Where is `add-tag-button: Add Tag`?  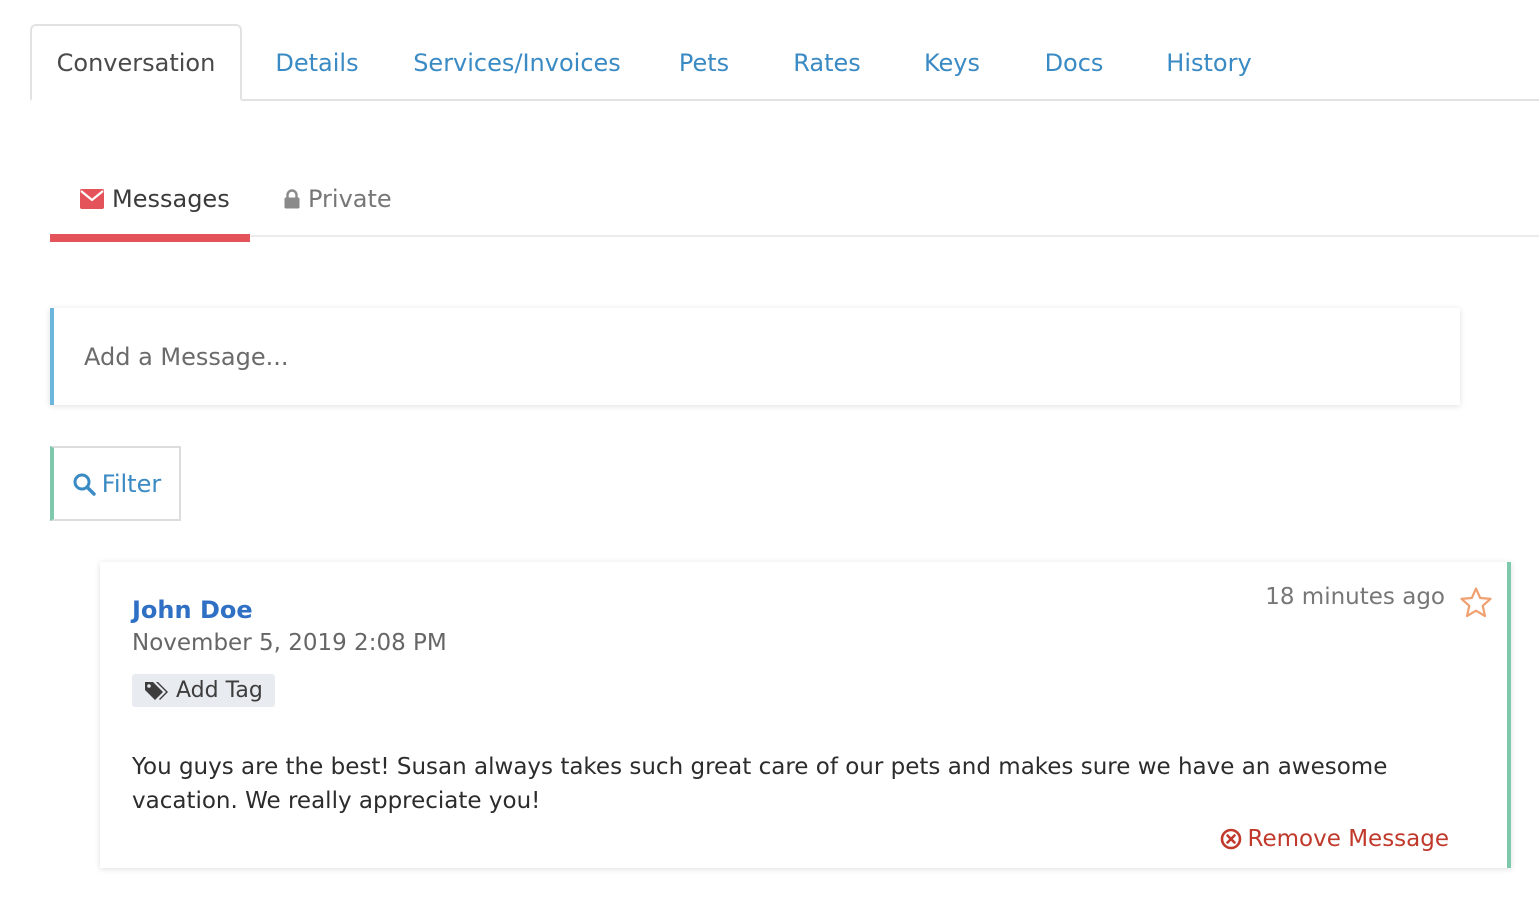
add-tag-button: Add Tag is located at coordinates (203, 690).